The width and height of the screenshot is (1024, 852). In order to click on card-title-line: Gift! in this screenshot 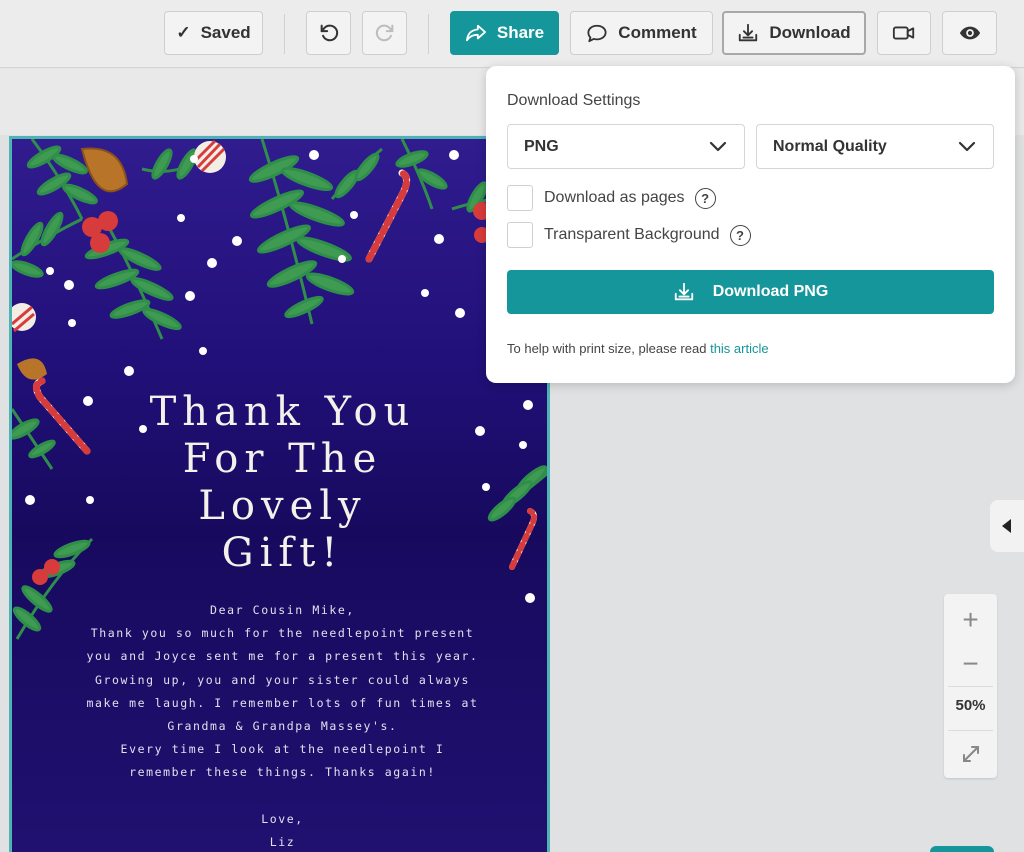, I will do `click(282, 553)`.